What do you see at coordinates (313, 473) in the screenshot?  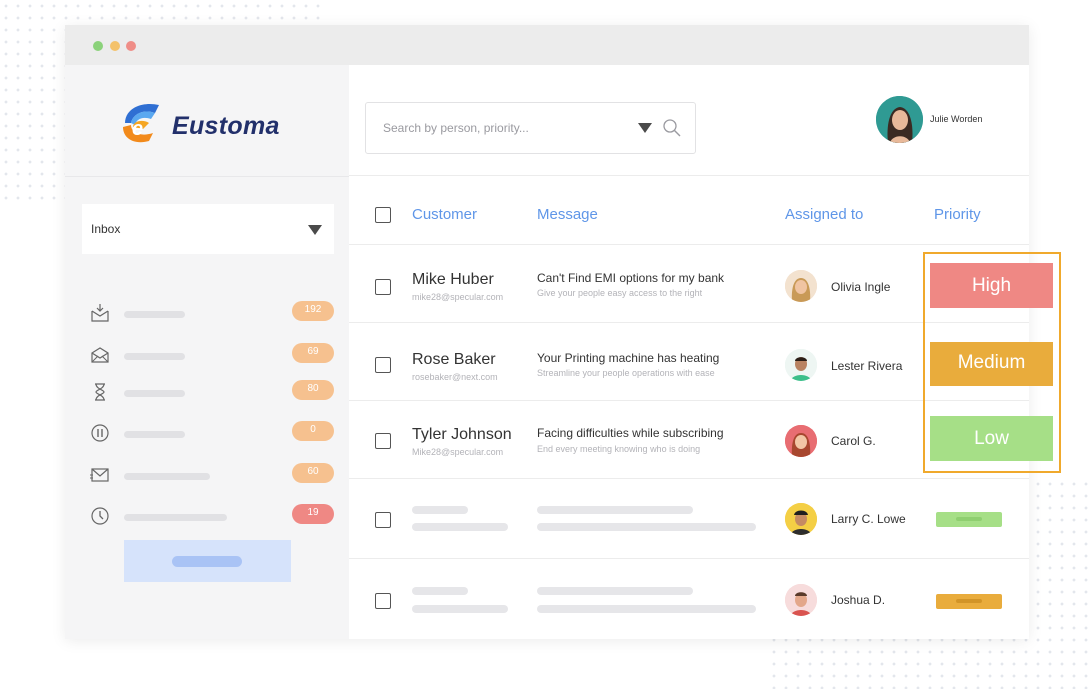 I see `count-badge: 60` at bounding box center [313, 473].